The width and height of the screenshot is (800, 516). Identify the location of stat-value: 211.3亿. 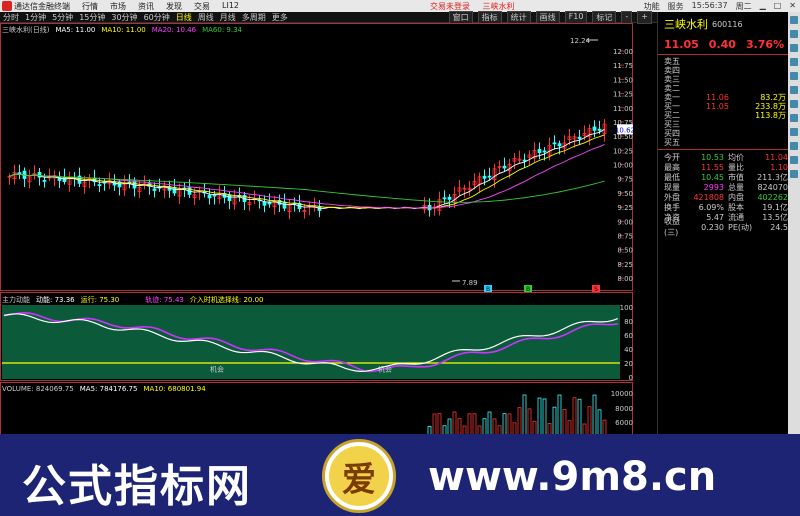
(772, 177).